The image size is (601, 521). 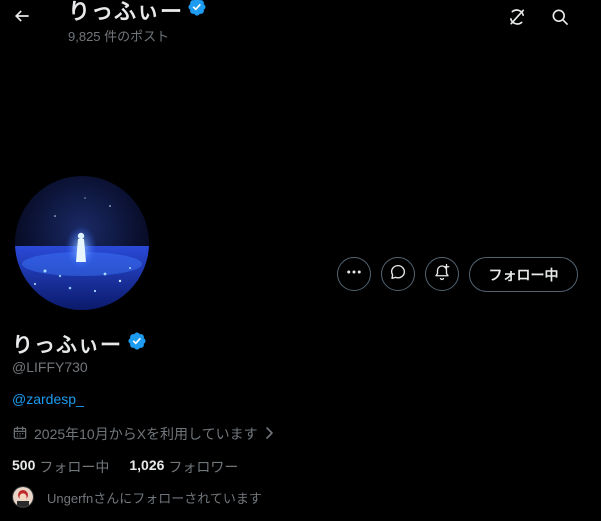 I want to click on calendar-icon, so click(x=20, y=434).